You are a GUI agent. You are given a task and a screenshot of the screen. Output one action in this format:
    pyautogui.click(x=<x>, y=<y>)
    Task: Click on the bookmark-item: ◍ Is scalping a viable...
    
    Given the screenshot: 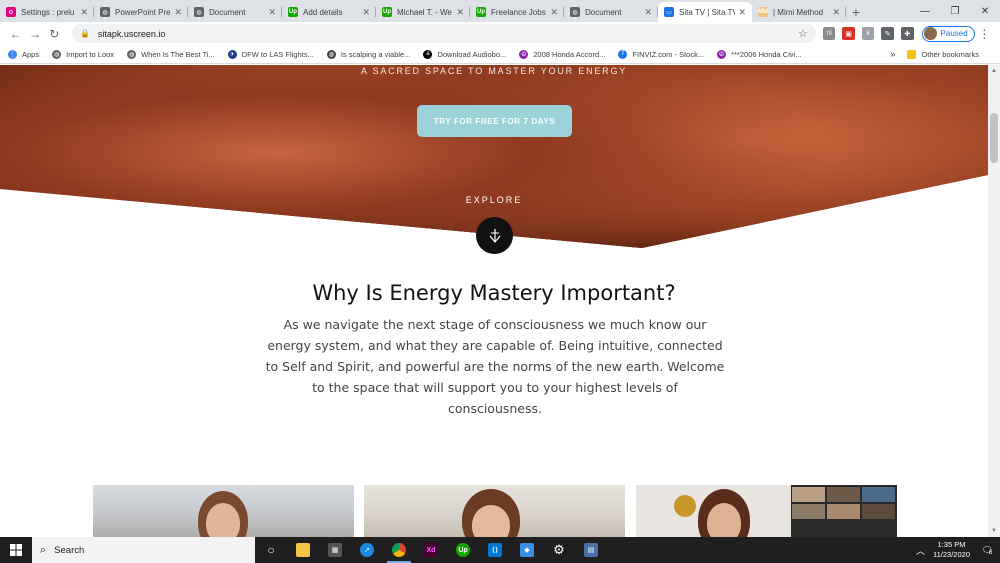 What is the action you would take?
    pyautogui.click(x=368, y=54)
    